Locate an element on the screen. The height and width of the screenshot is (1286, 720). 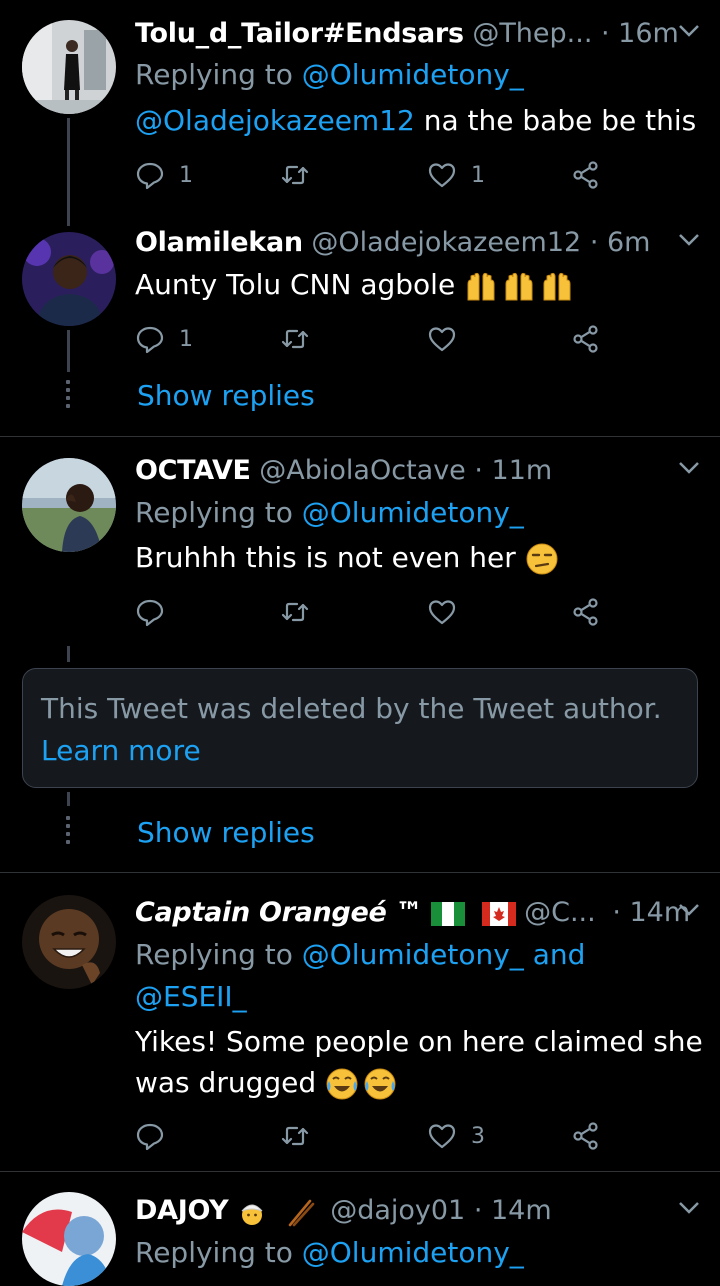
raised-hands-emoji is located at coordinates (519, 286).